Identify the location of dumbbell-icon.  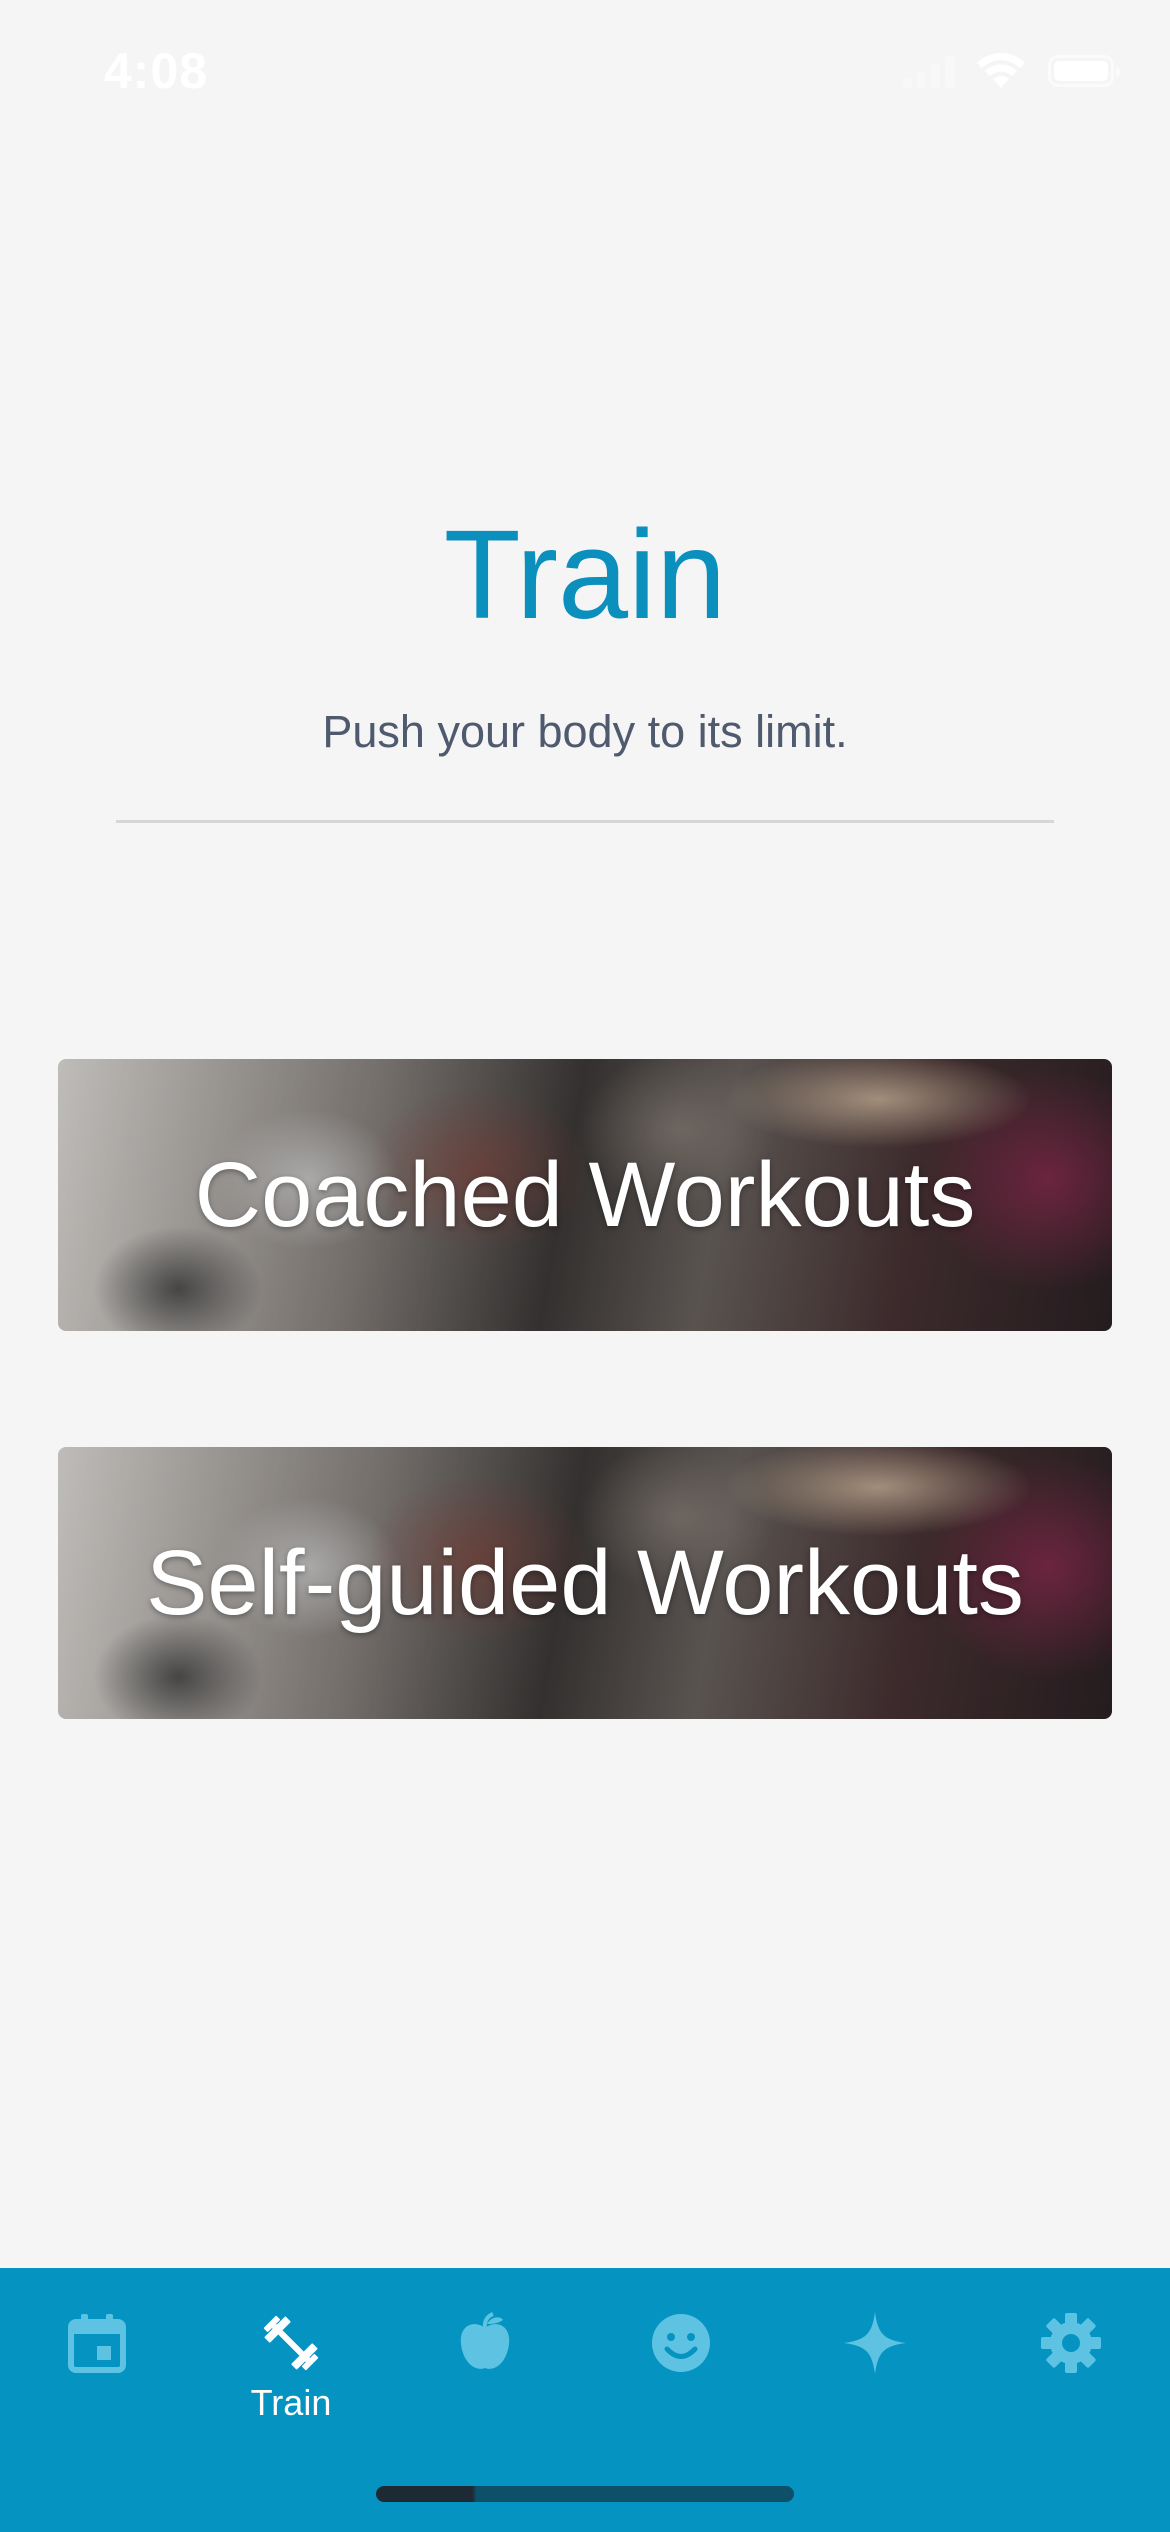
(291, 2343).